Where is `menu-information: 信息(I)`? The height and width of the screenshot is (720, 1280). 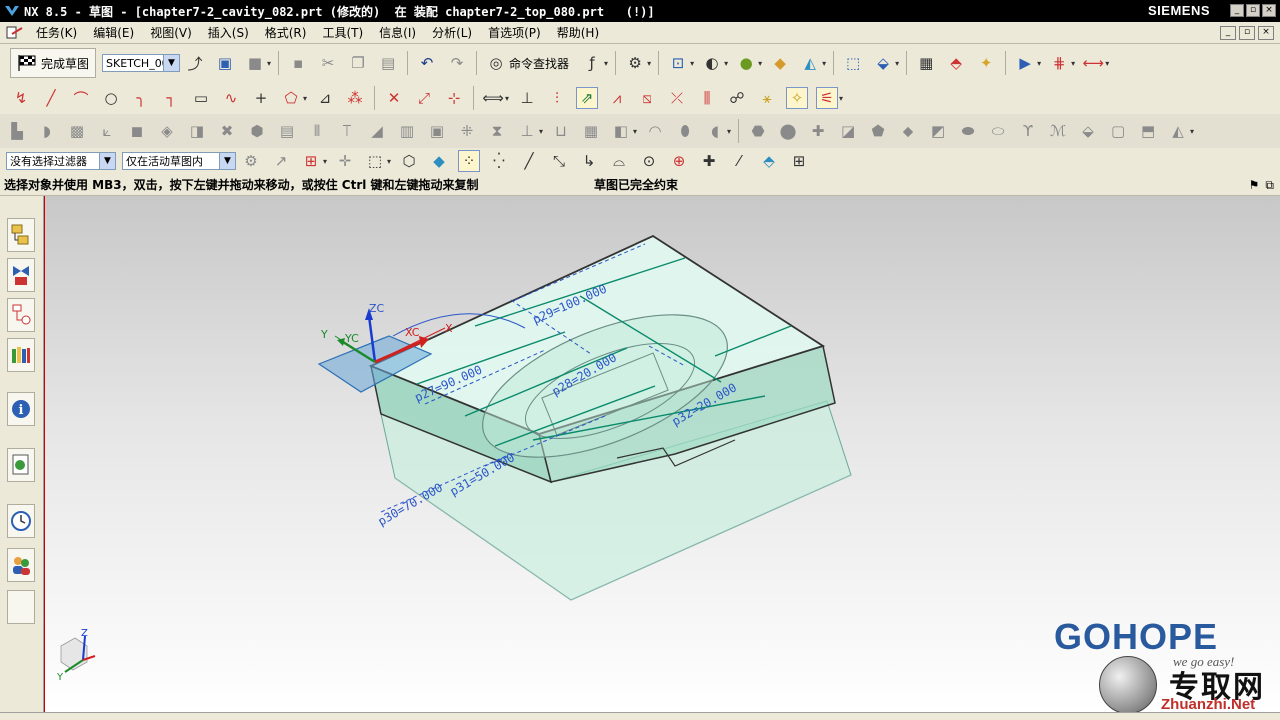
menu-information: 信息(I) is located at coordinates (397, 33).